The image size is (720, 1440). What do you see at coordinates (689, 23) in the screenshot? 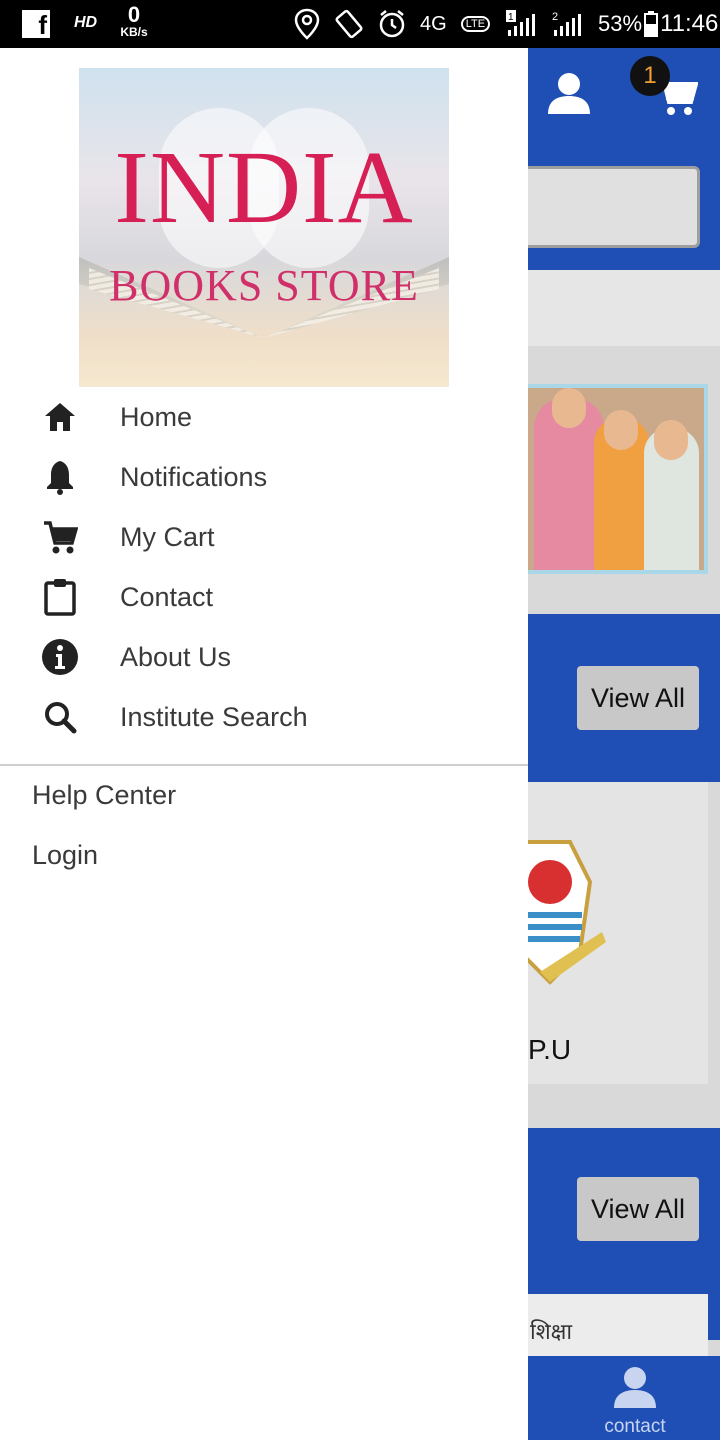
I see `clock: 11:46` at bounding box center [689, 23].